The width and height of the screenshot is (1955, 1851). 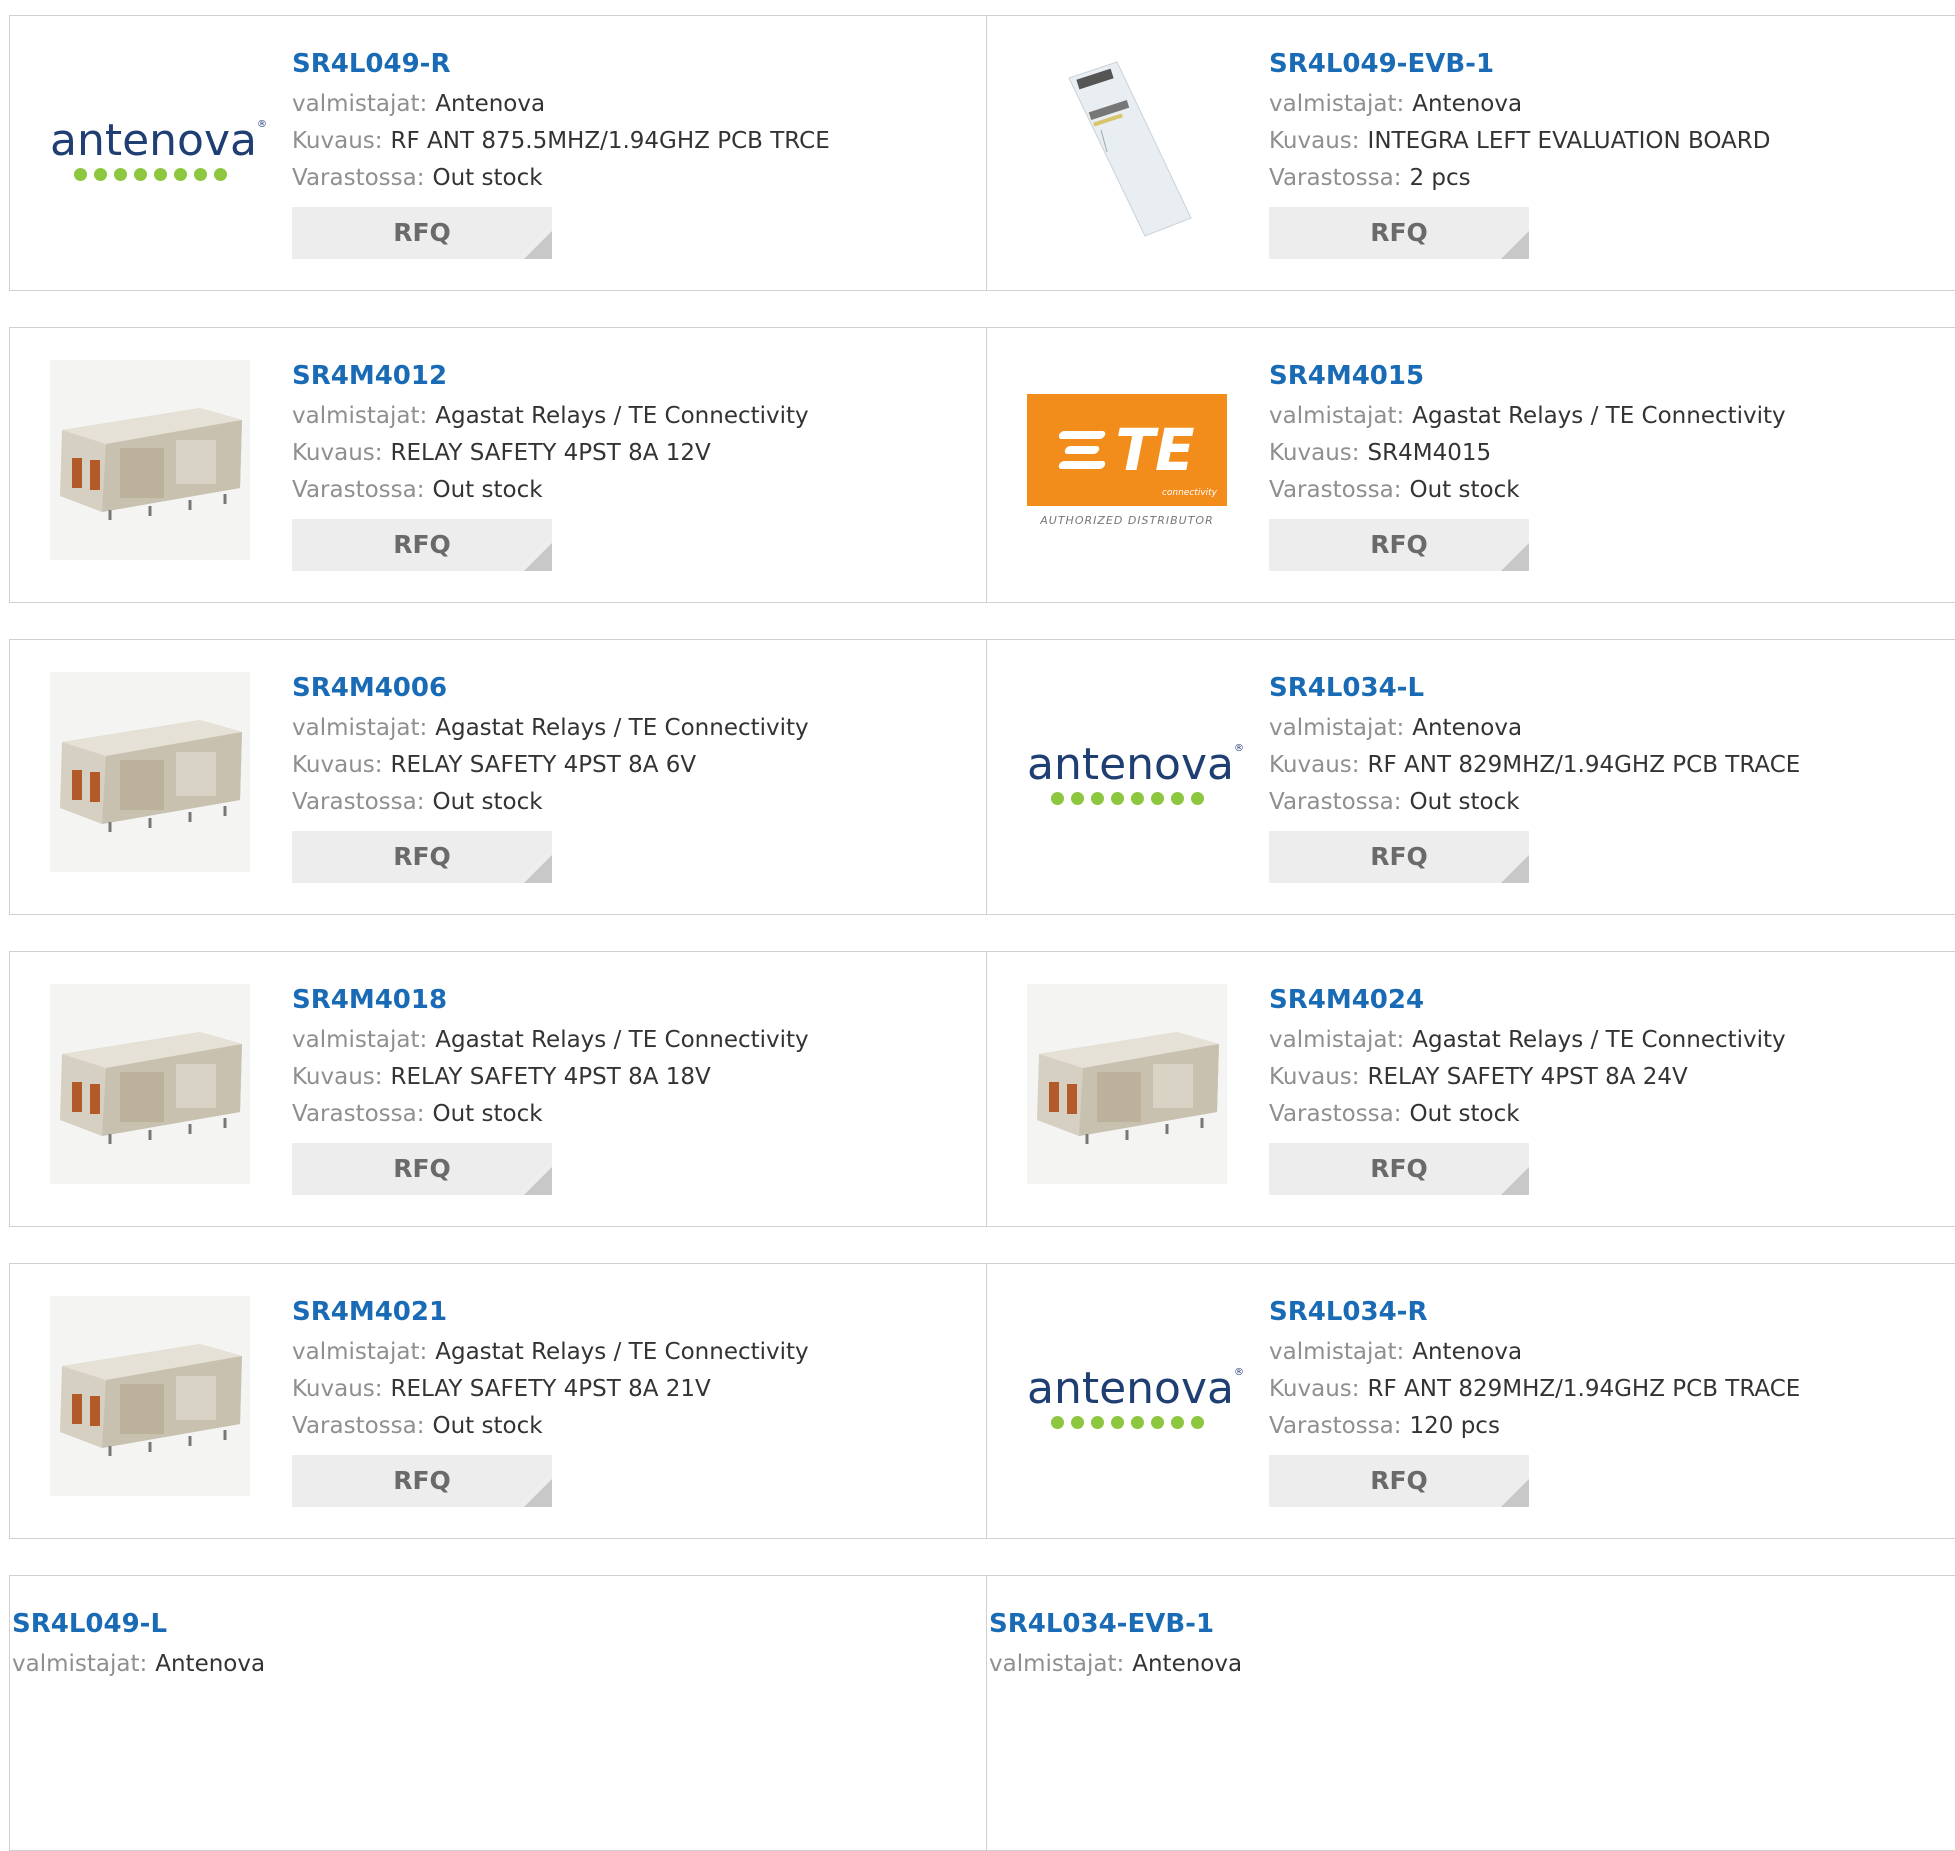 I want to click on product-part-link: SR4L049-R, so click(x=634, y=66).